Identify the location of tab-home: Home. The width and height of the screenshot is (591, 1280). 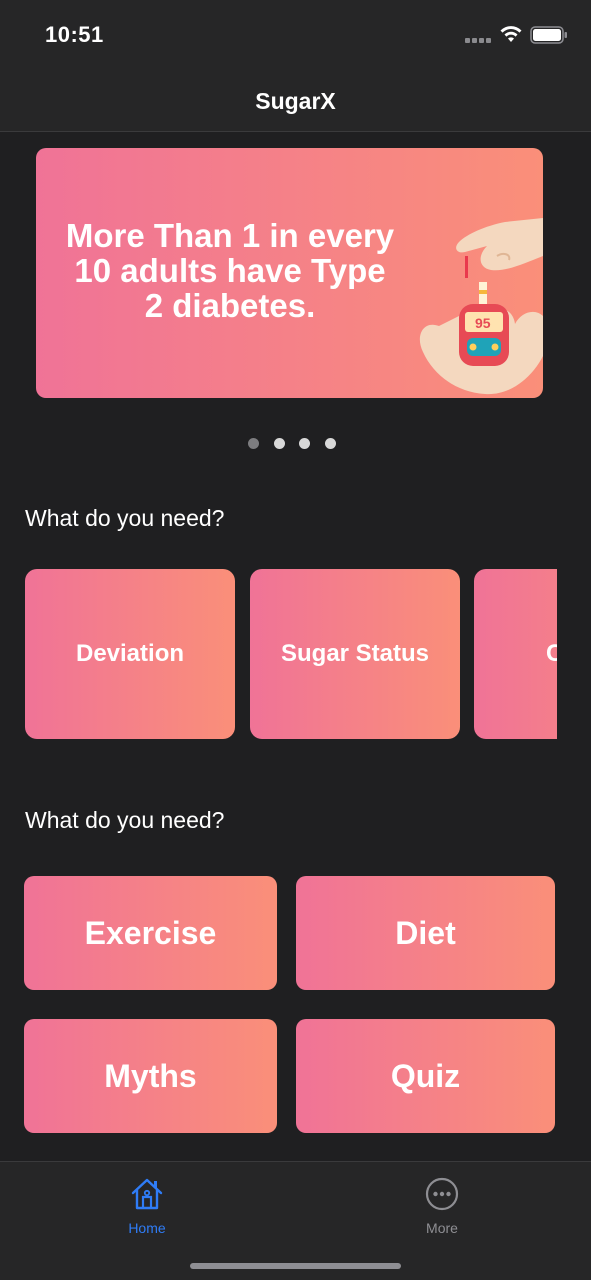
(147, 1206).